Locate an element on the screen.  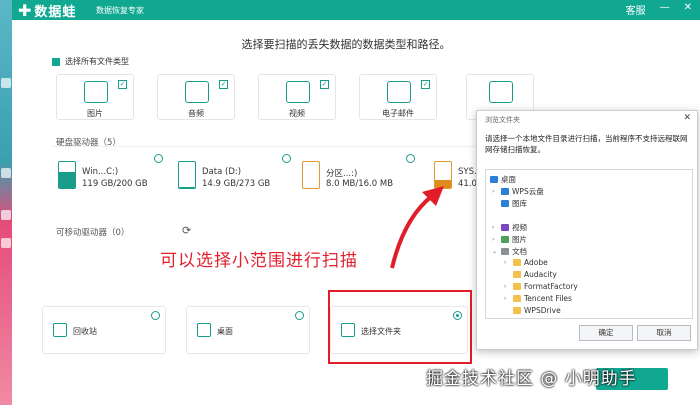
tree-node-audacity: Audacity is located at coordinates (530, 274).